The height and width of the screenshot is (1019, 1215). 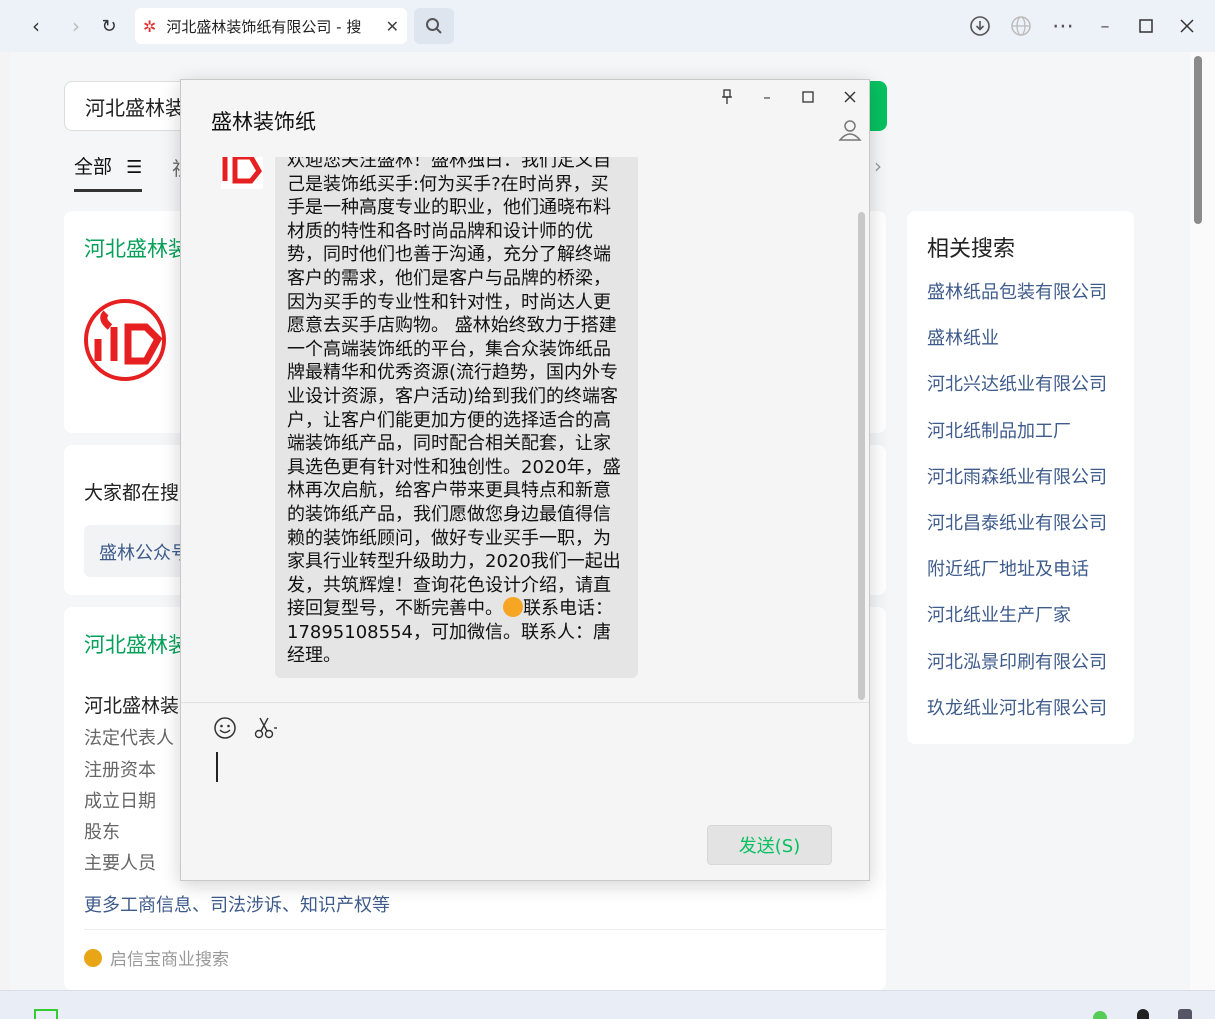 What do you see at coordinates (971, 249) in the screenshot?
I see `related-heading: 相关搜索` at bounding box center [971, 249].